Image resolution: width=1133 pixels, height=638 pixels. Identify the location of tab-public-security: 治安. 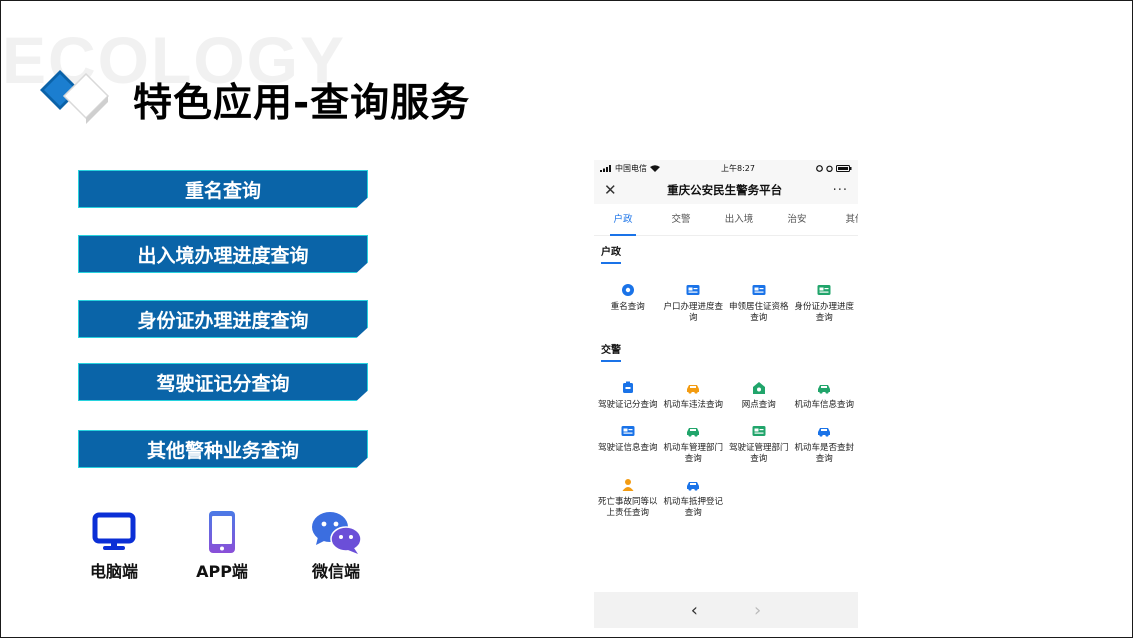
(797, 220).